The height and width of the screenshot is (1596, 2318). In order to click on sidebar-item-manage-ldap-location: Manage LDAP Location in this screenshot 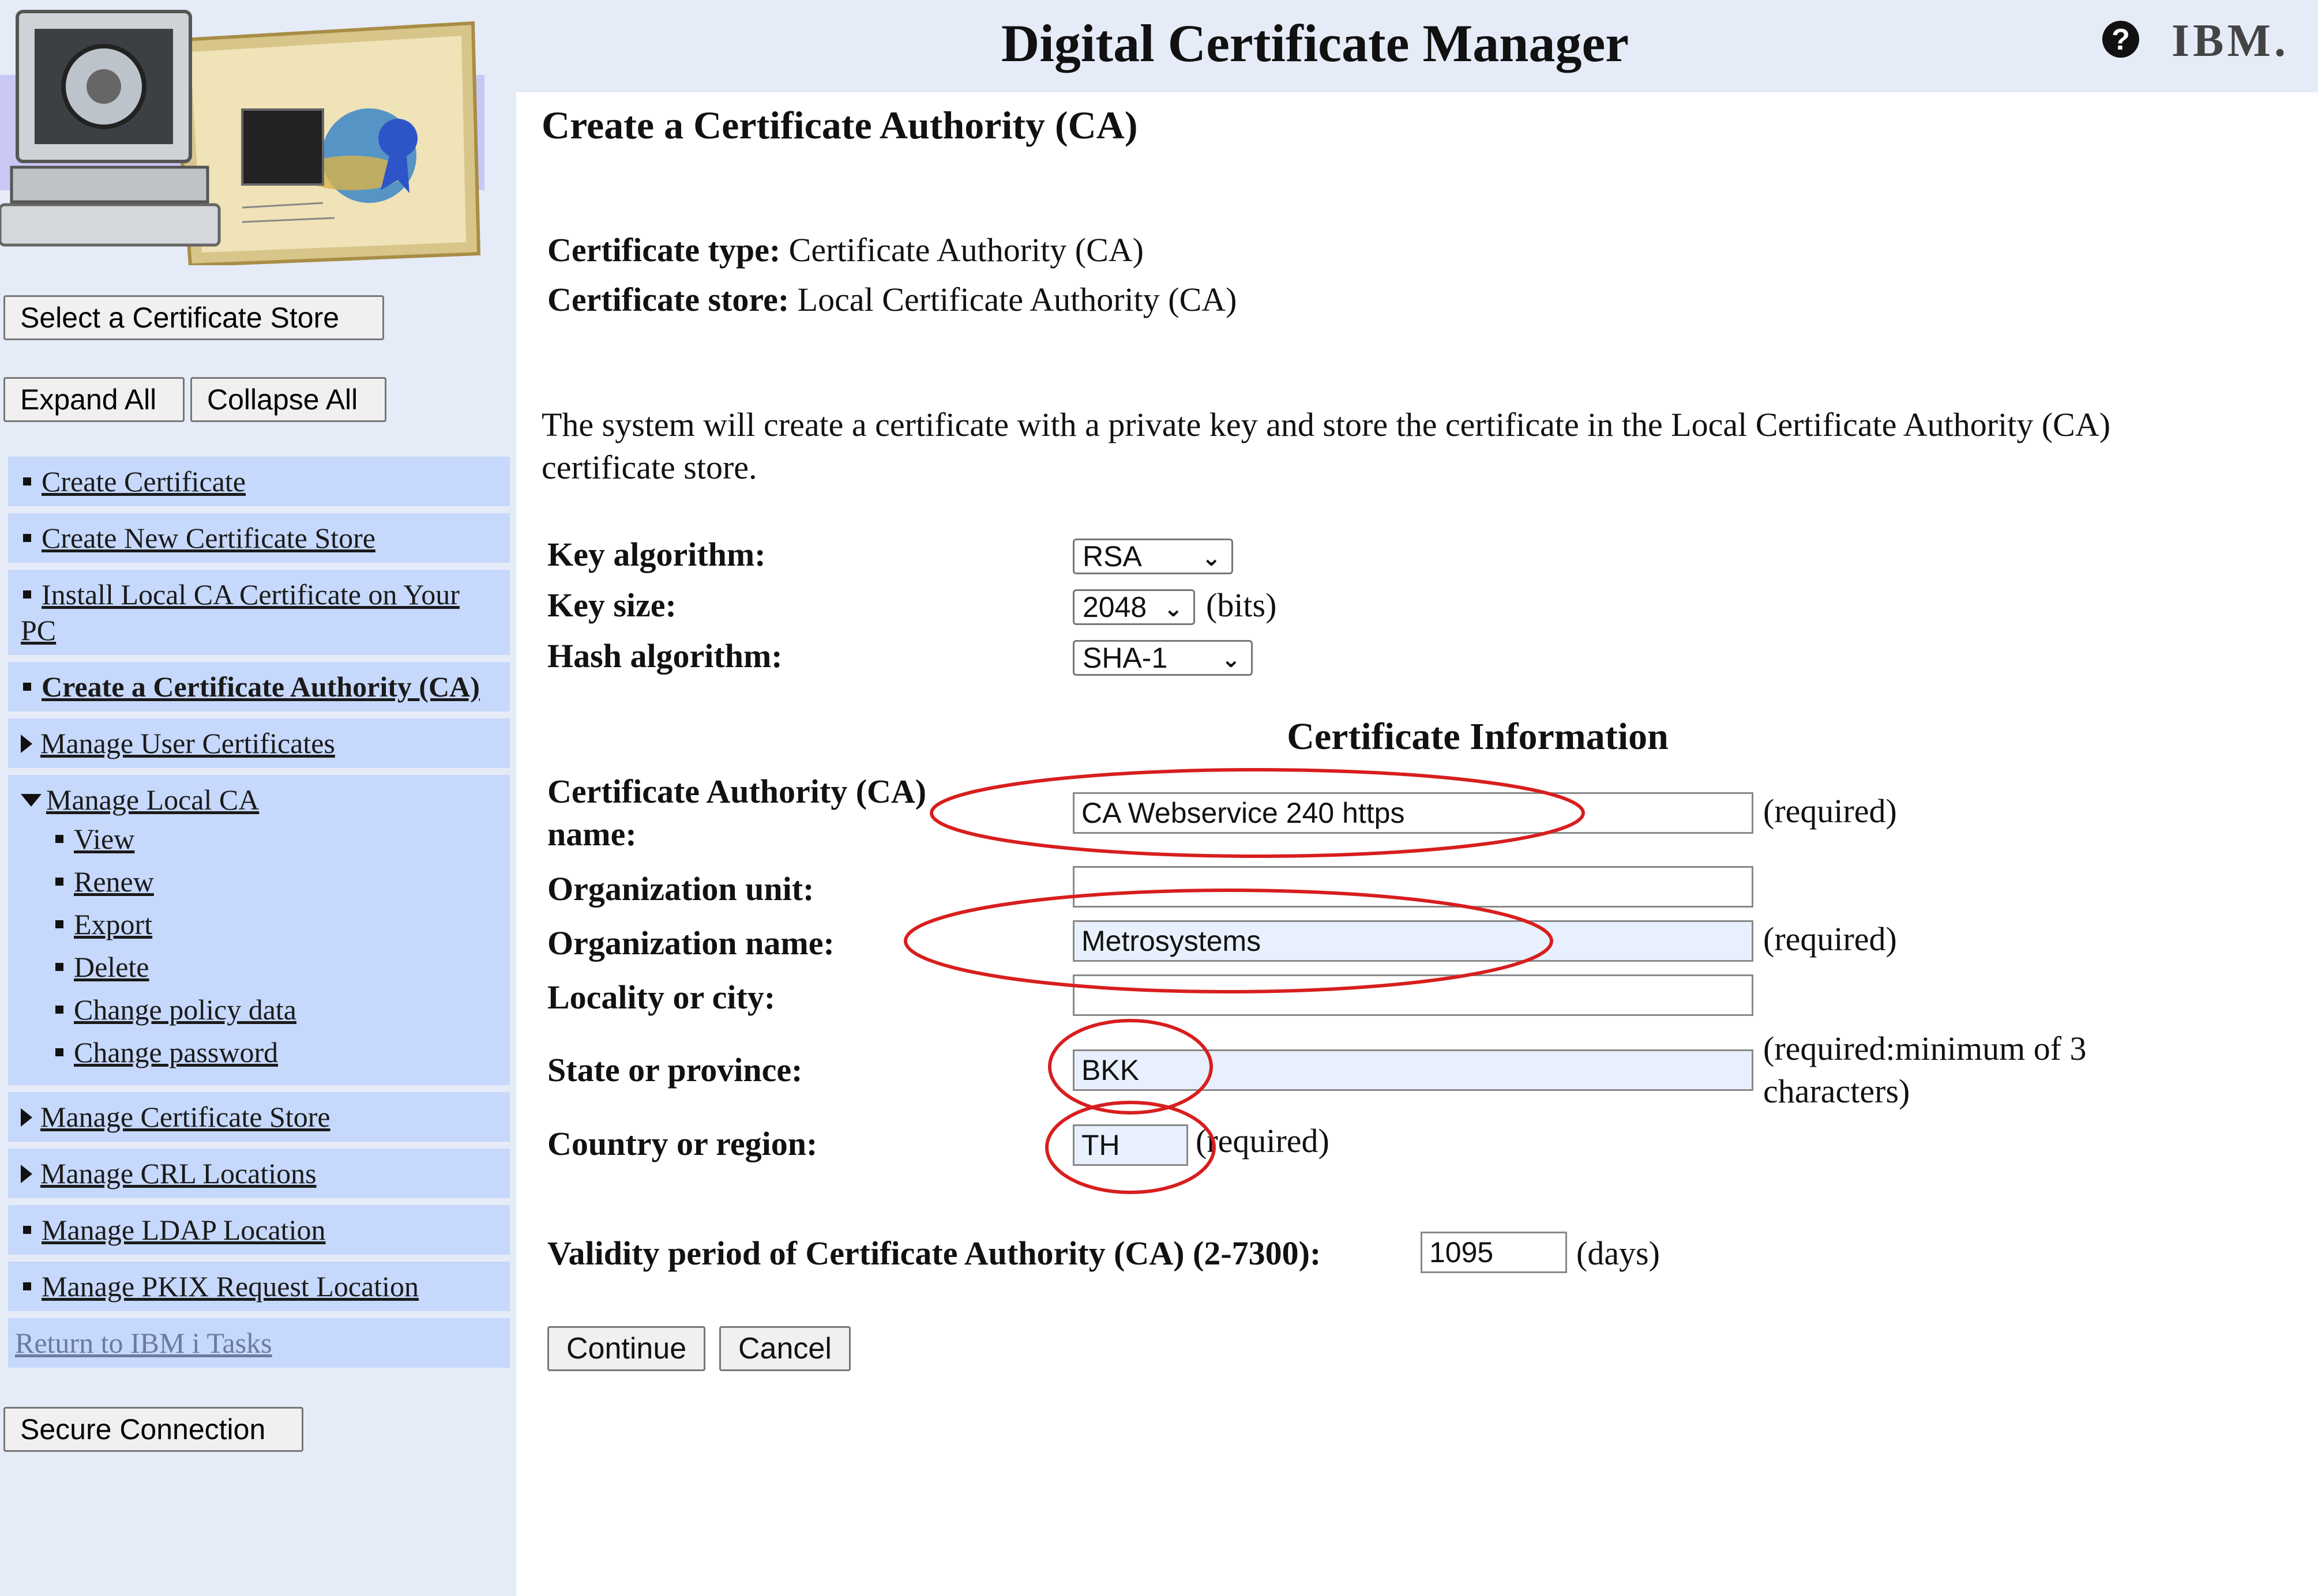, I will do `click(259, 1230)`.